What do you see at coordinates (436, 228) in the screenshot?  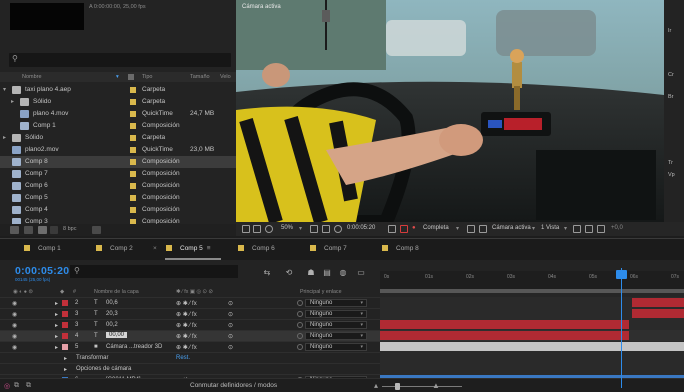 I see `resolution-select: Completa` at bounding box center [436, 228].